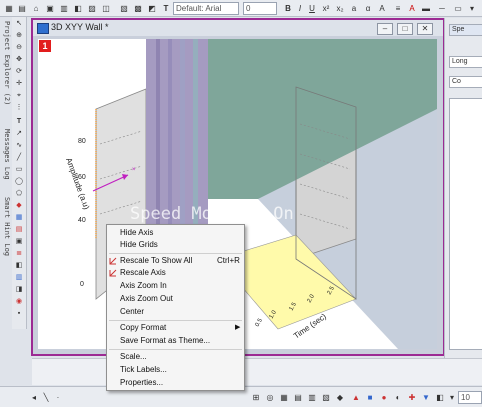 This screenshot has width=482, height=407. Describe the element at coordinates (19, 194) in the screenshot. I see `polygon-icon: ⬠` at that location.